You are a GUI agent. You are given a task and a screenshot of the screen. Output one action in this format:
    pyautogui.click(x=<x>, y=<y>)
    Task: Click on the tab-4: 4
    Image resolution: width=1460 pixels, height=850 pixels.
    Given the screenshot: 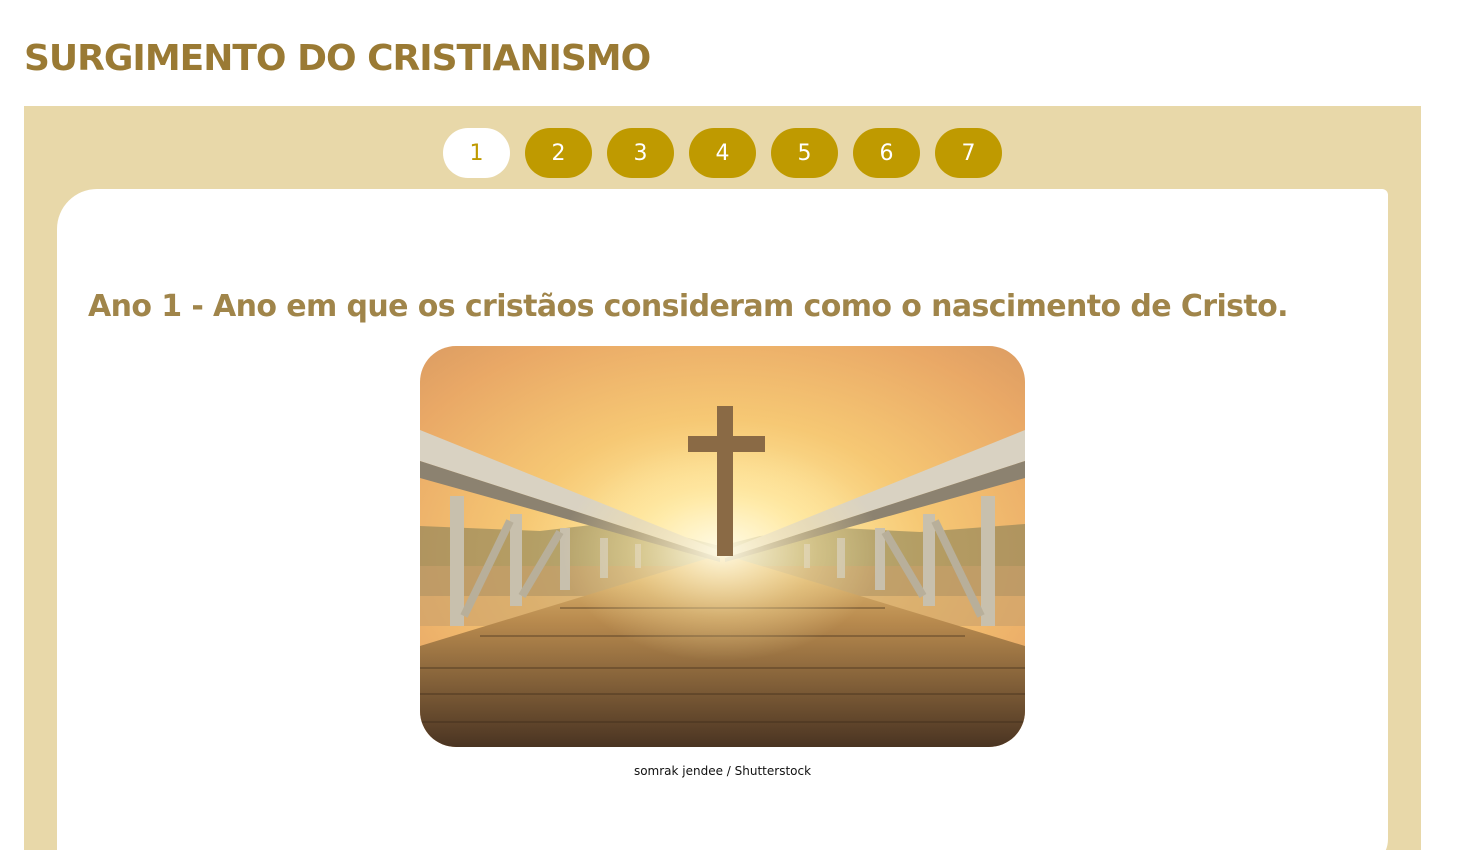 What is the action you would take?
    pyautogui.click(x=722, y=153)
    